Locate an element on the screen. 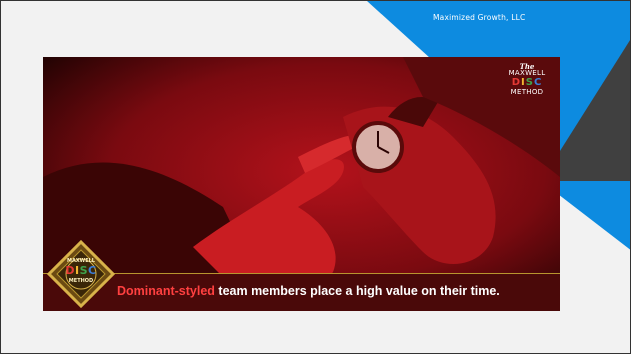 The width and height of the screenshot is (631, 354). disc-badge: MAXWELL DISC METHOD is located at coordinates (81, 274).